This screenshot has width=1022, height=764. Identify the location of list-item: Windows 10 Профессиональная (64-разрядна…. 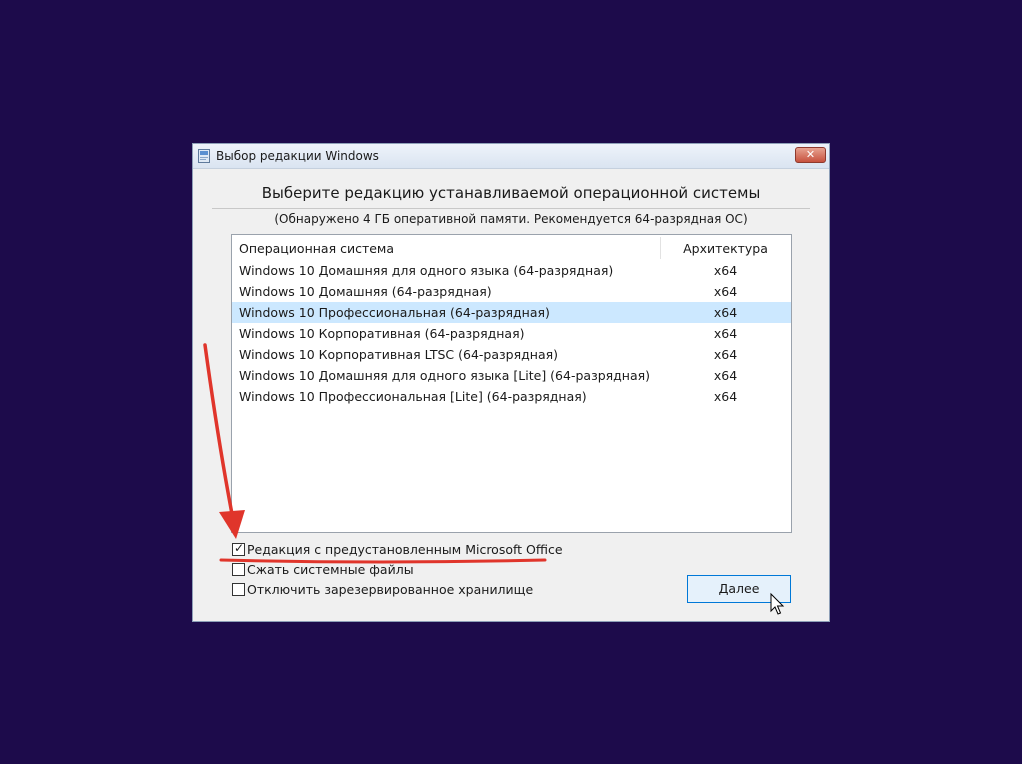
(511, 312).